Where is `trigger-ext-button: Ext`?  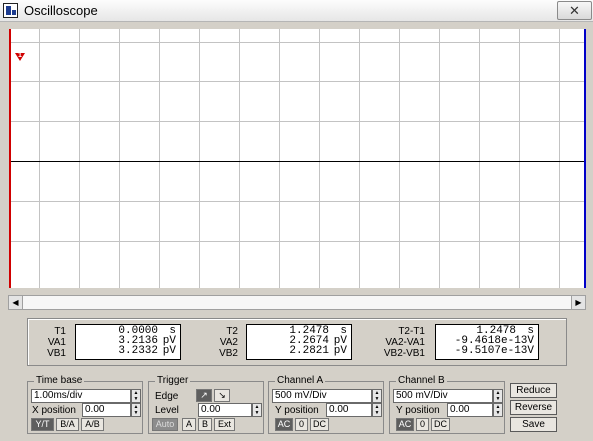
trigger-ext-button: Ext is located at coordinates (224, 424).